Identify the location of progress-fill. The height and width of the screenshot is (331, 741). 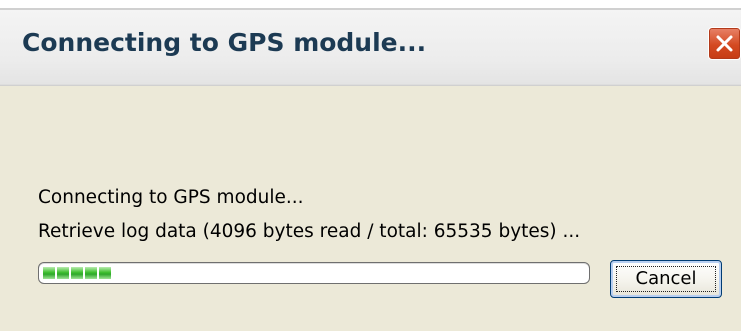
(77, 273).